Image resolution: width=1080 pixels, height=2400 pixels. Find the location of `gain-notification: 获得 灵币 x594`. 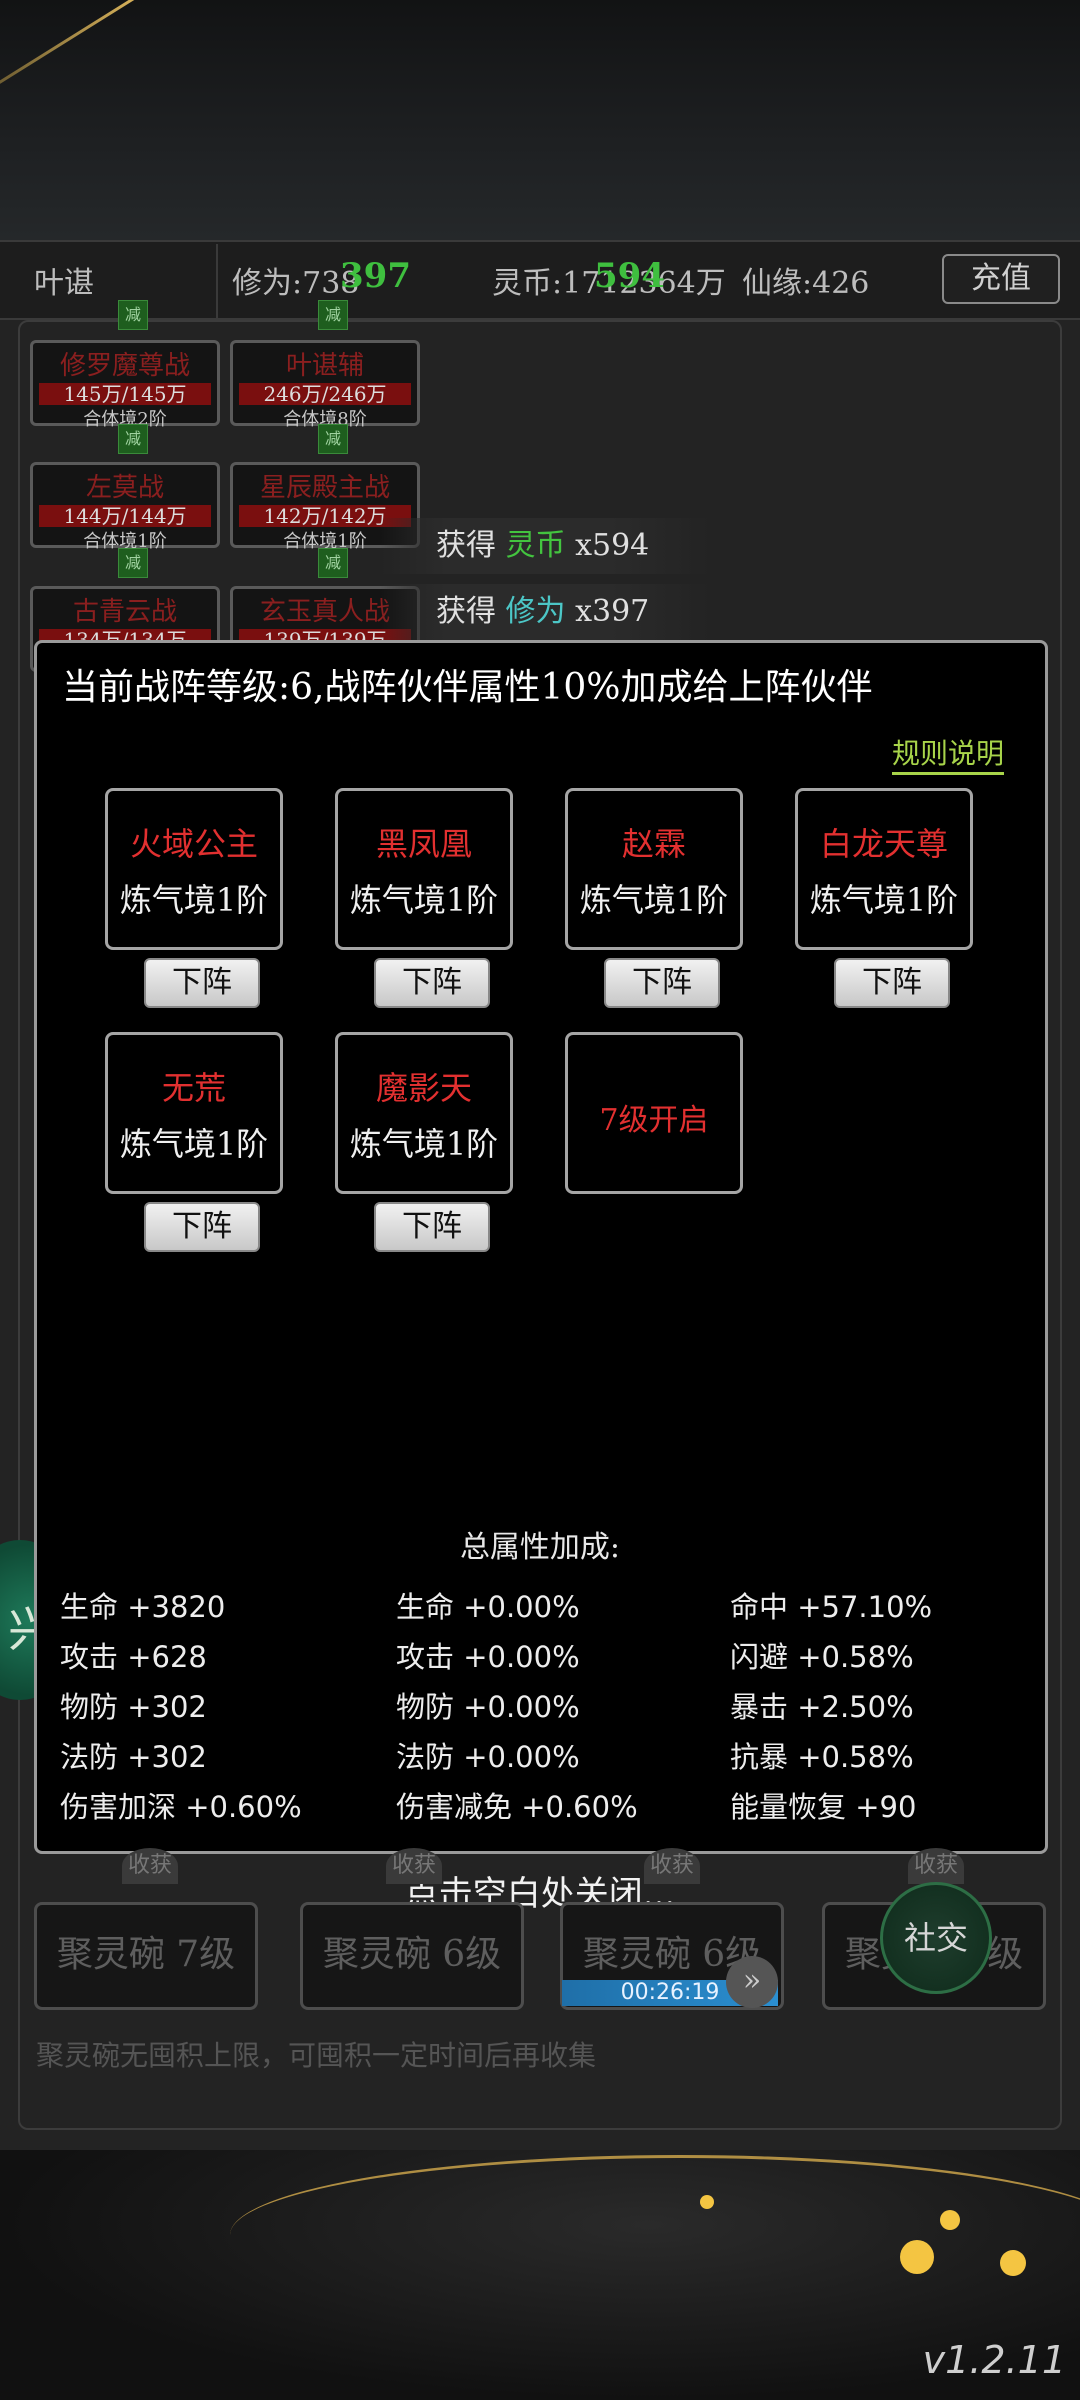

gain-notification: 获得 灵币 x594 is located at coordinates (545, 546).